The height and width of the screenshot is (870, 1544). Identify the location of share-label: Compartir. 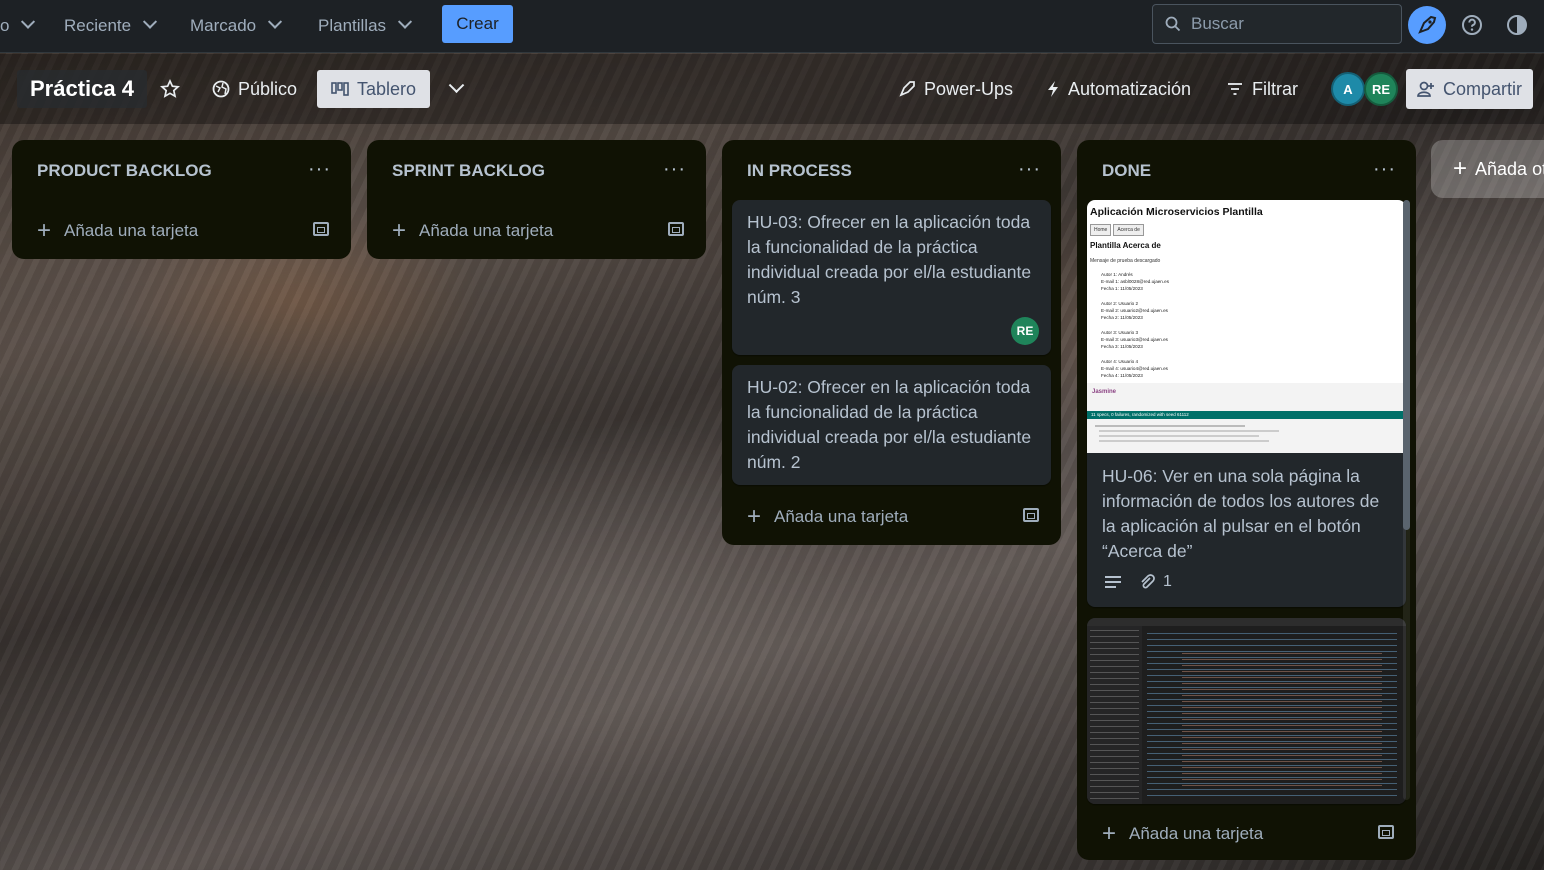
(1482, 88).